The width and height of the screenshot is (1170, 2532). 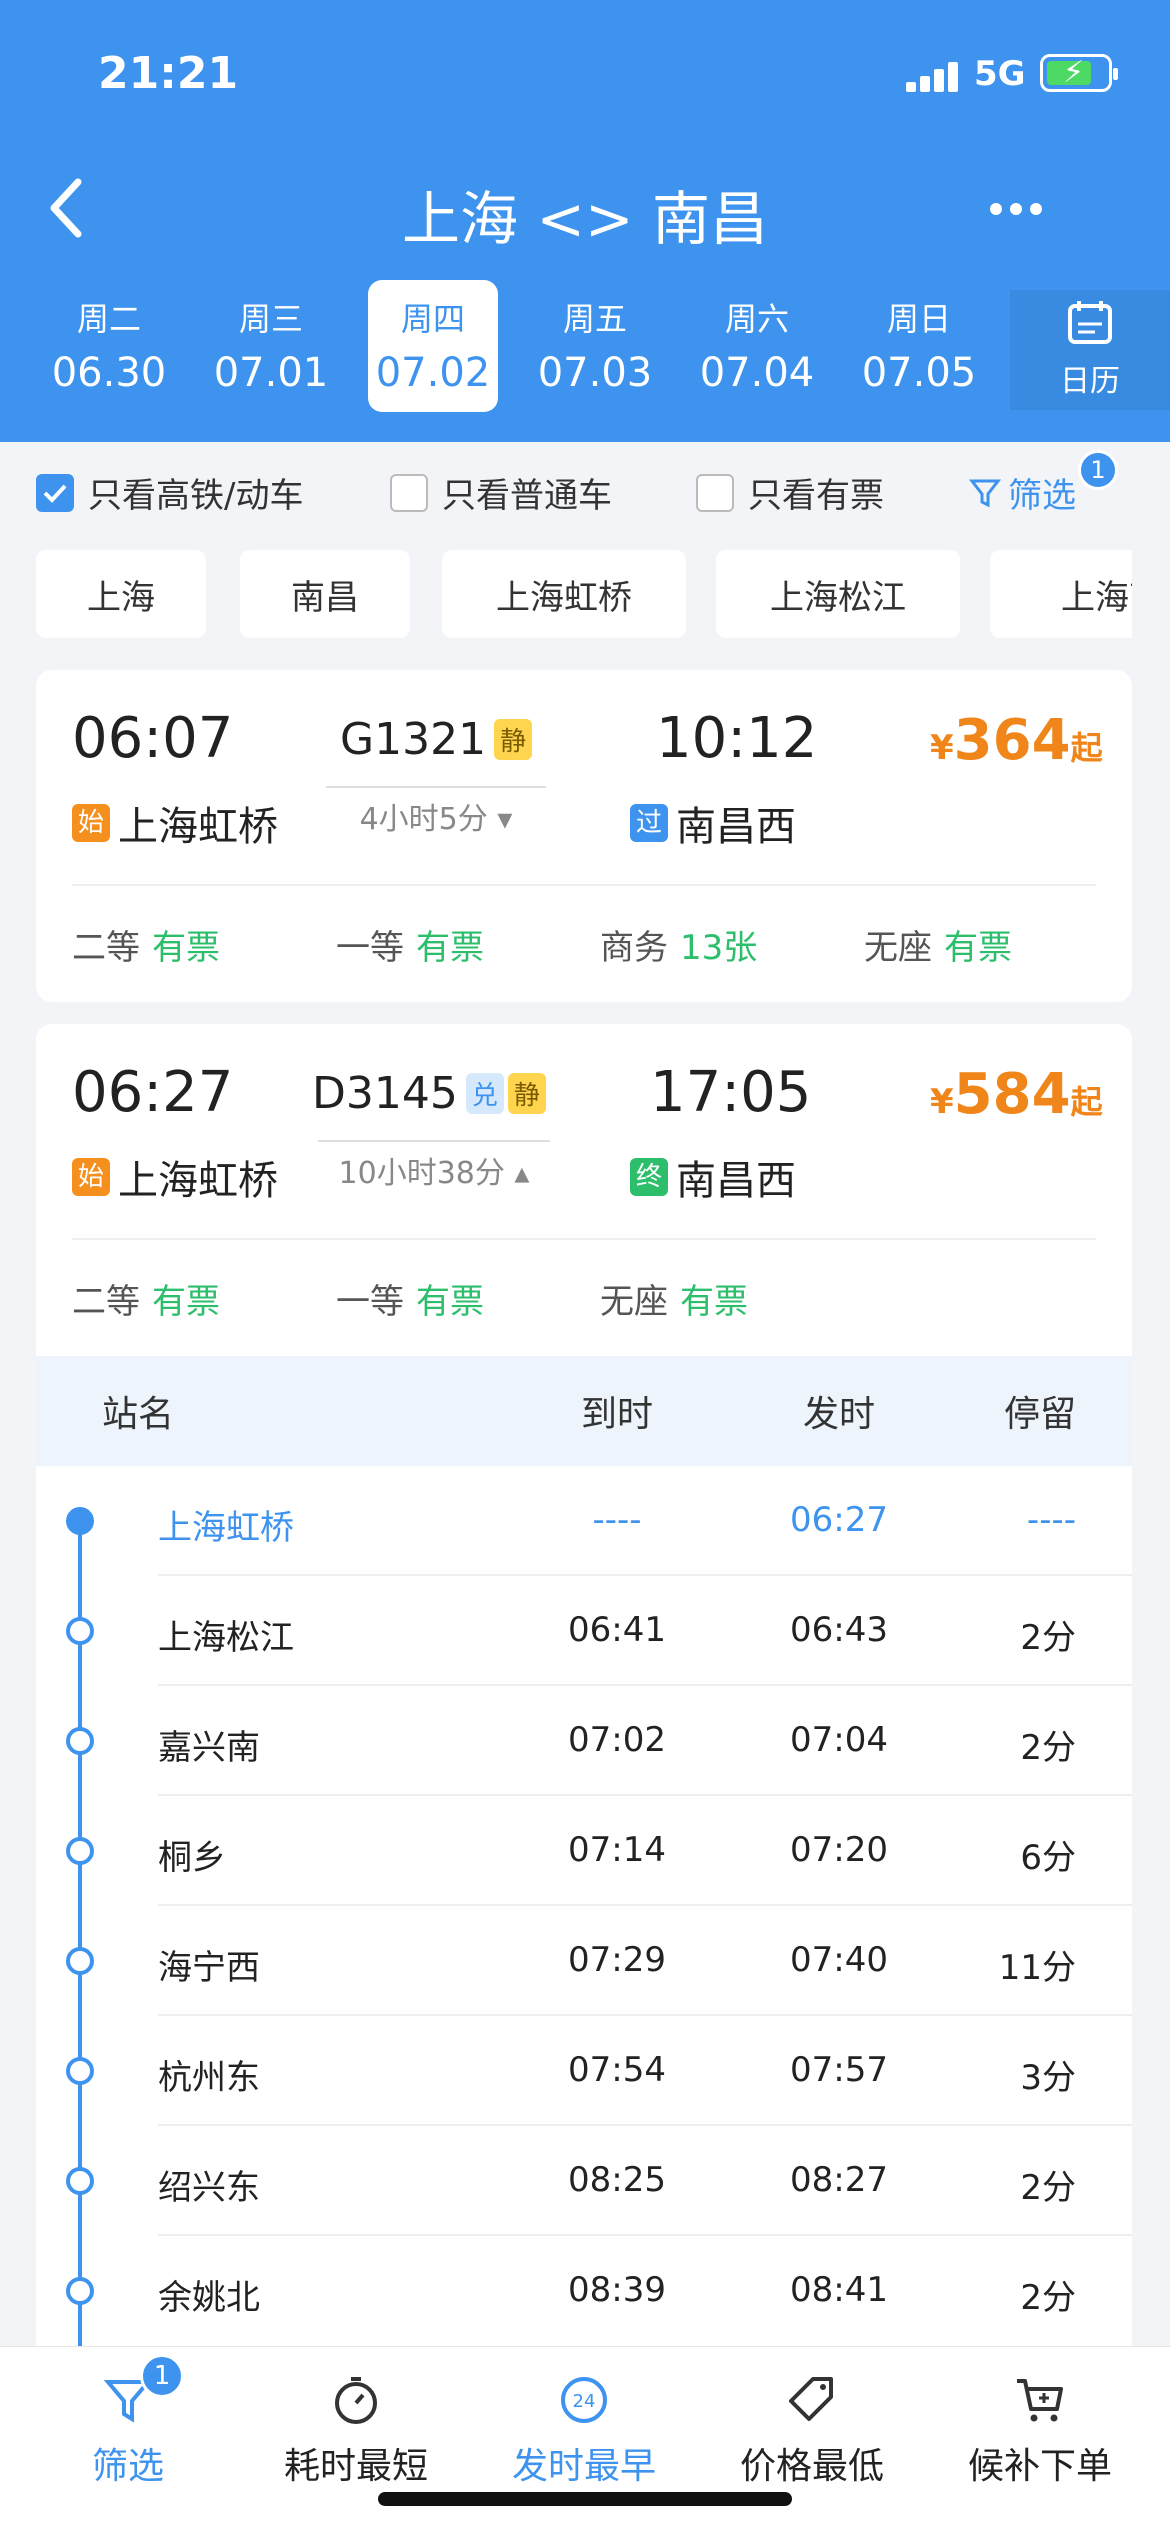 What do you see at coordinates (616, 1414) in the screenshot?
I see `col-arrive: 到时` at bounding box center [616, 1414].